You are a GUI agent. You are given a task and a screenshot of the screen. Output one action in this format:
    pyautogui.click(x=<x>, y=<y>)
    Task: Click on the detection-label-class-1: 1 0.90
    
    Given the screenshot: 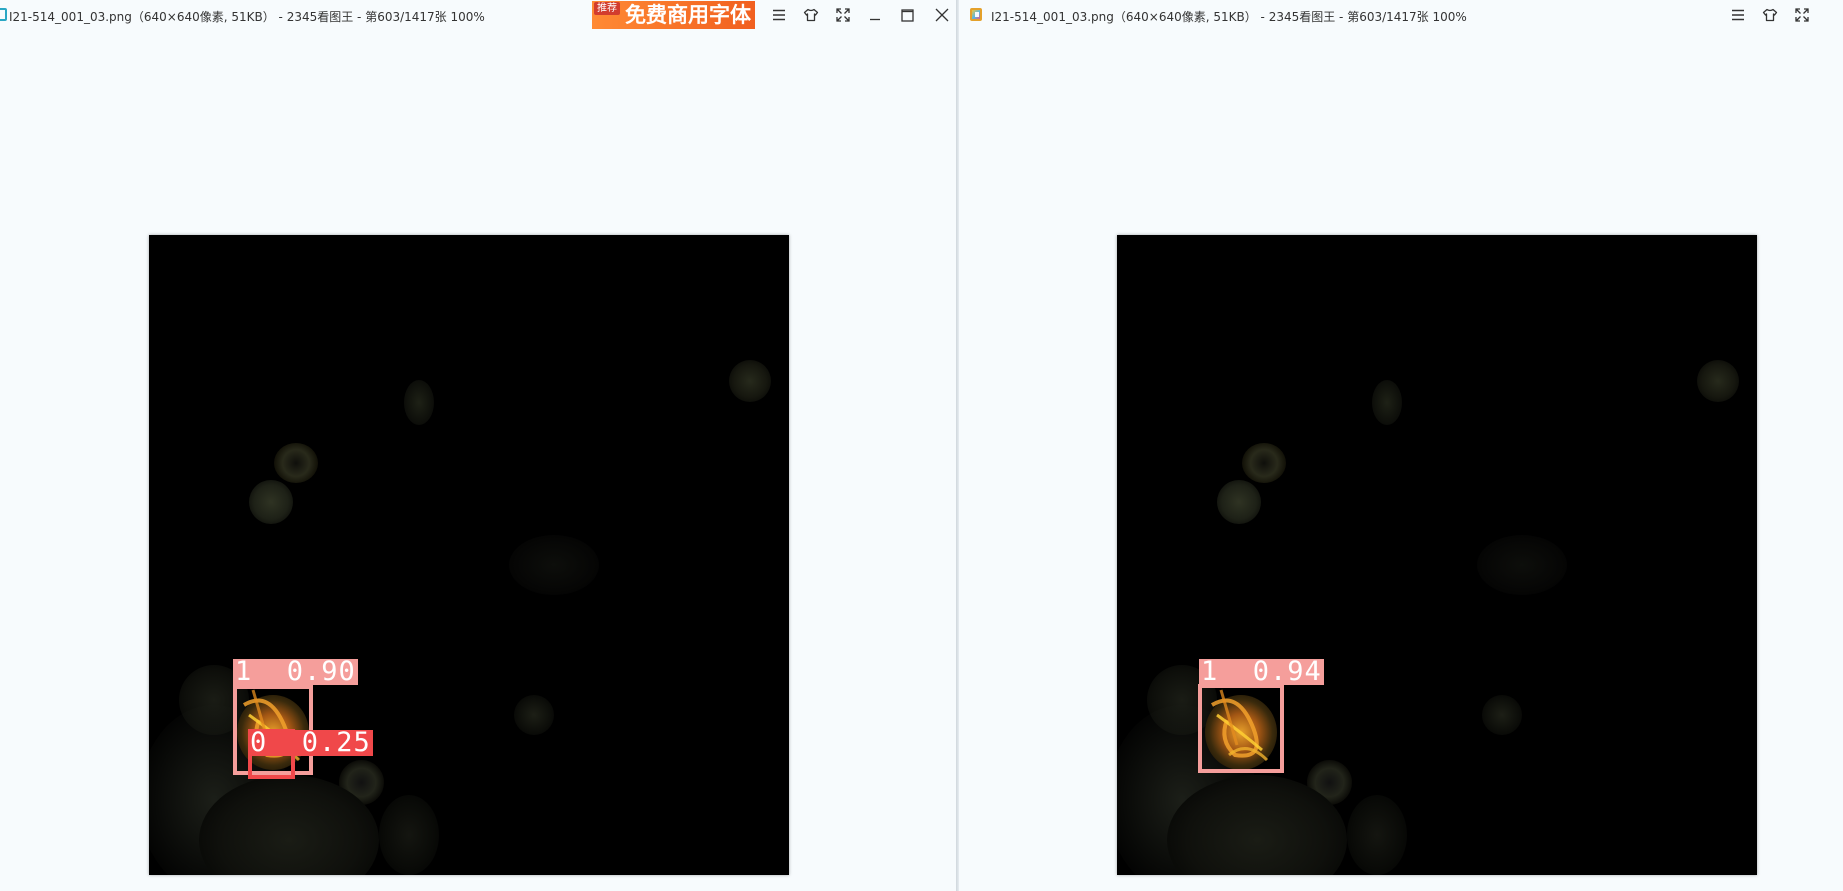 What is the action you would take?
    pyautogui.click(x=295, y=671)
    